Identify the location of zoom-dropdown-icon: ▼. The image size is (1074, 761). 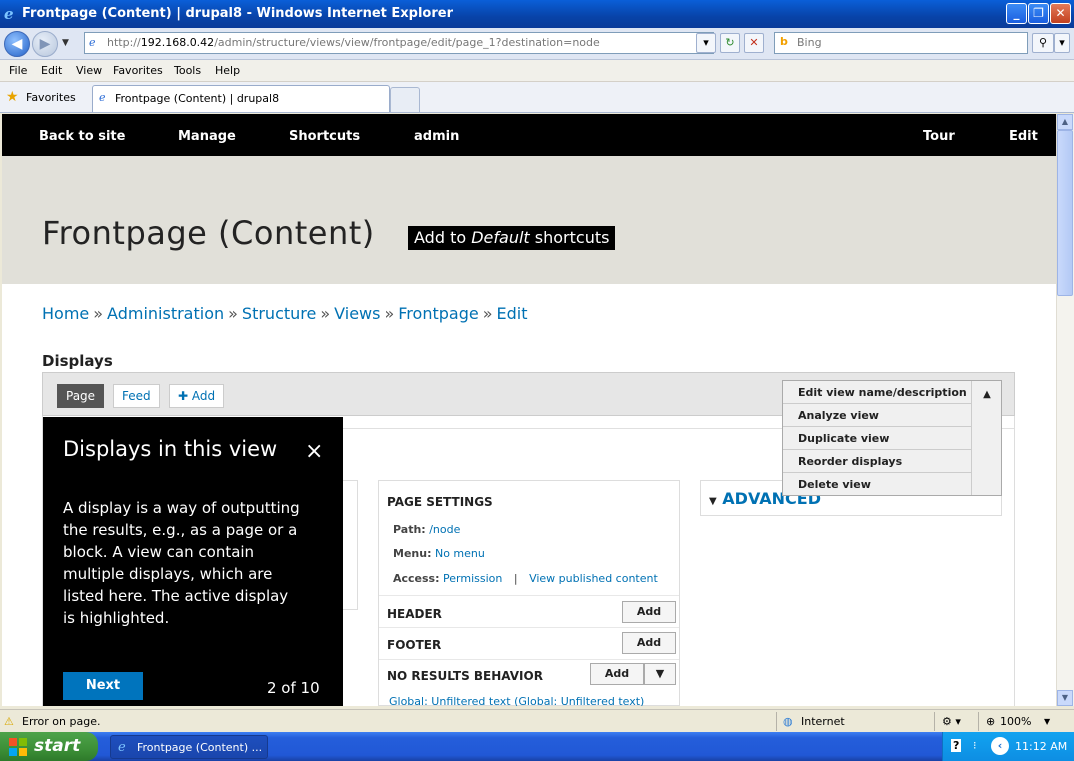
(1047, 721).